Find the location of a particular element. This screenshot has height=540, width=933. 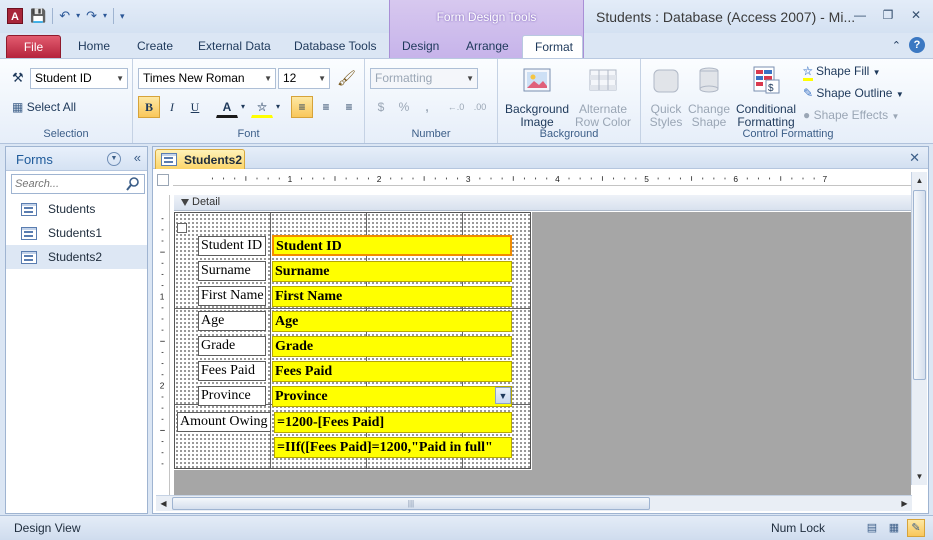

undo-icon: ↶ is located at coordinates (64, 16).